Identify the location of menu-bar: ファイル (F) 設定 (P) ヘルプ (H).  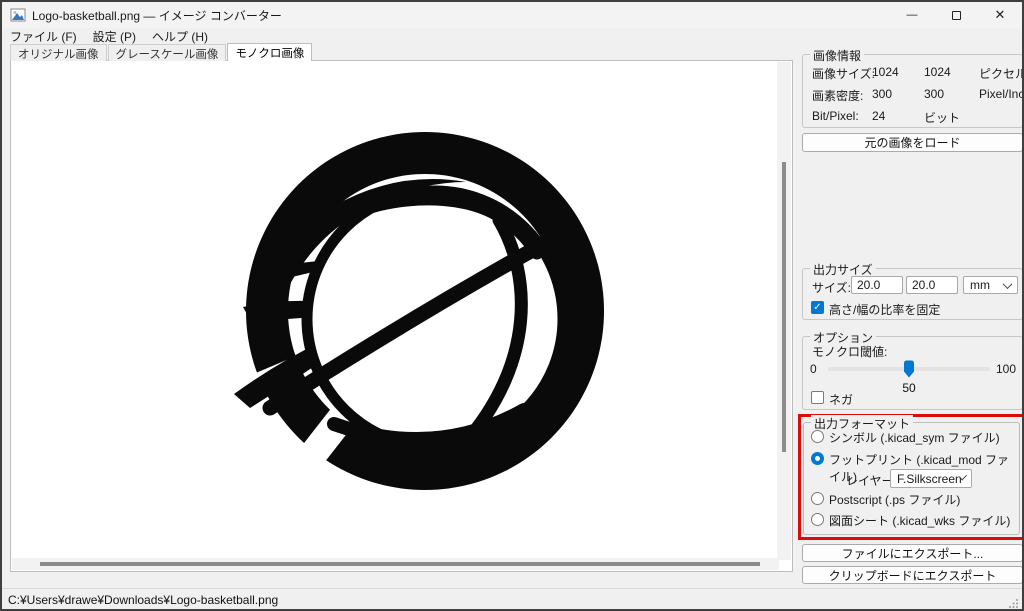
(512, 36).